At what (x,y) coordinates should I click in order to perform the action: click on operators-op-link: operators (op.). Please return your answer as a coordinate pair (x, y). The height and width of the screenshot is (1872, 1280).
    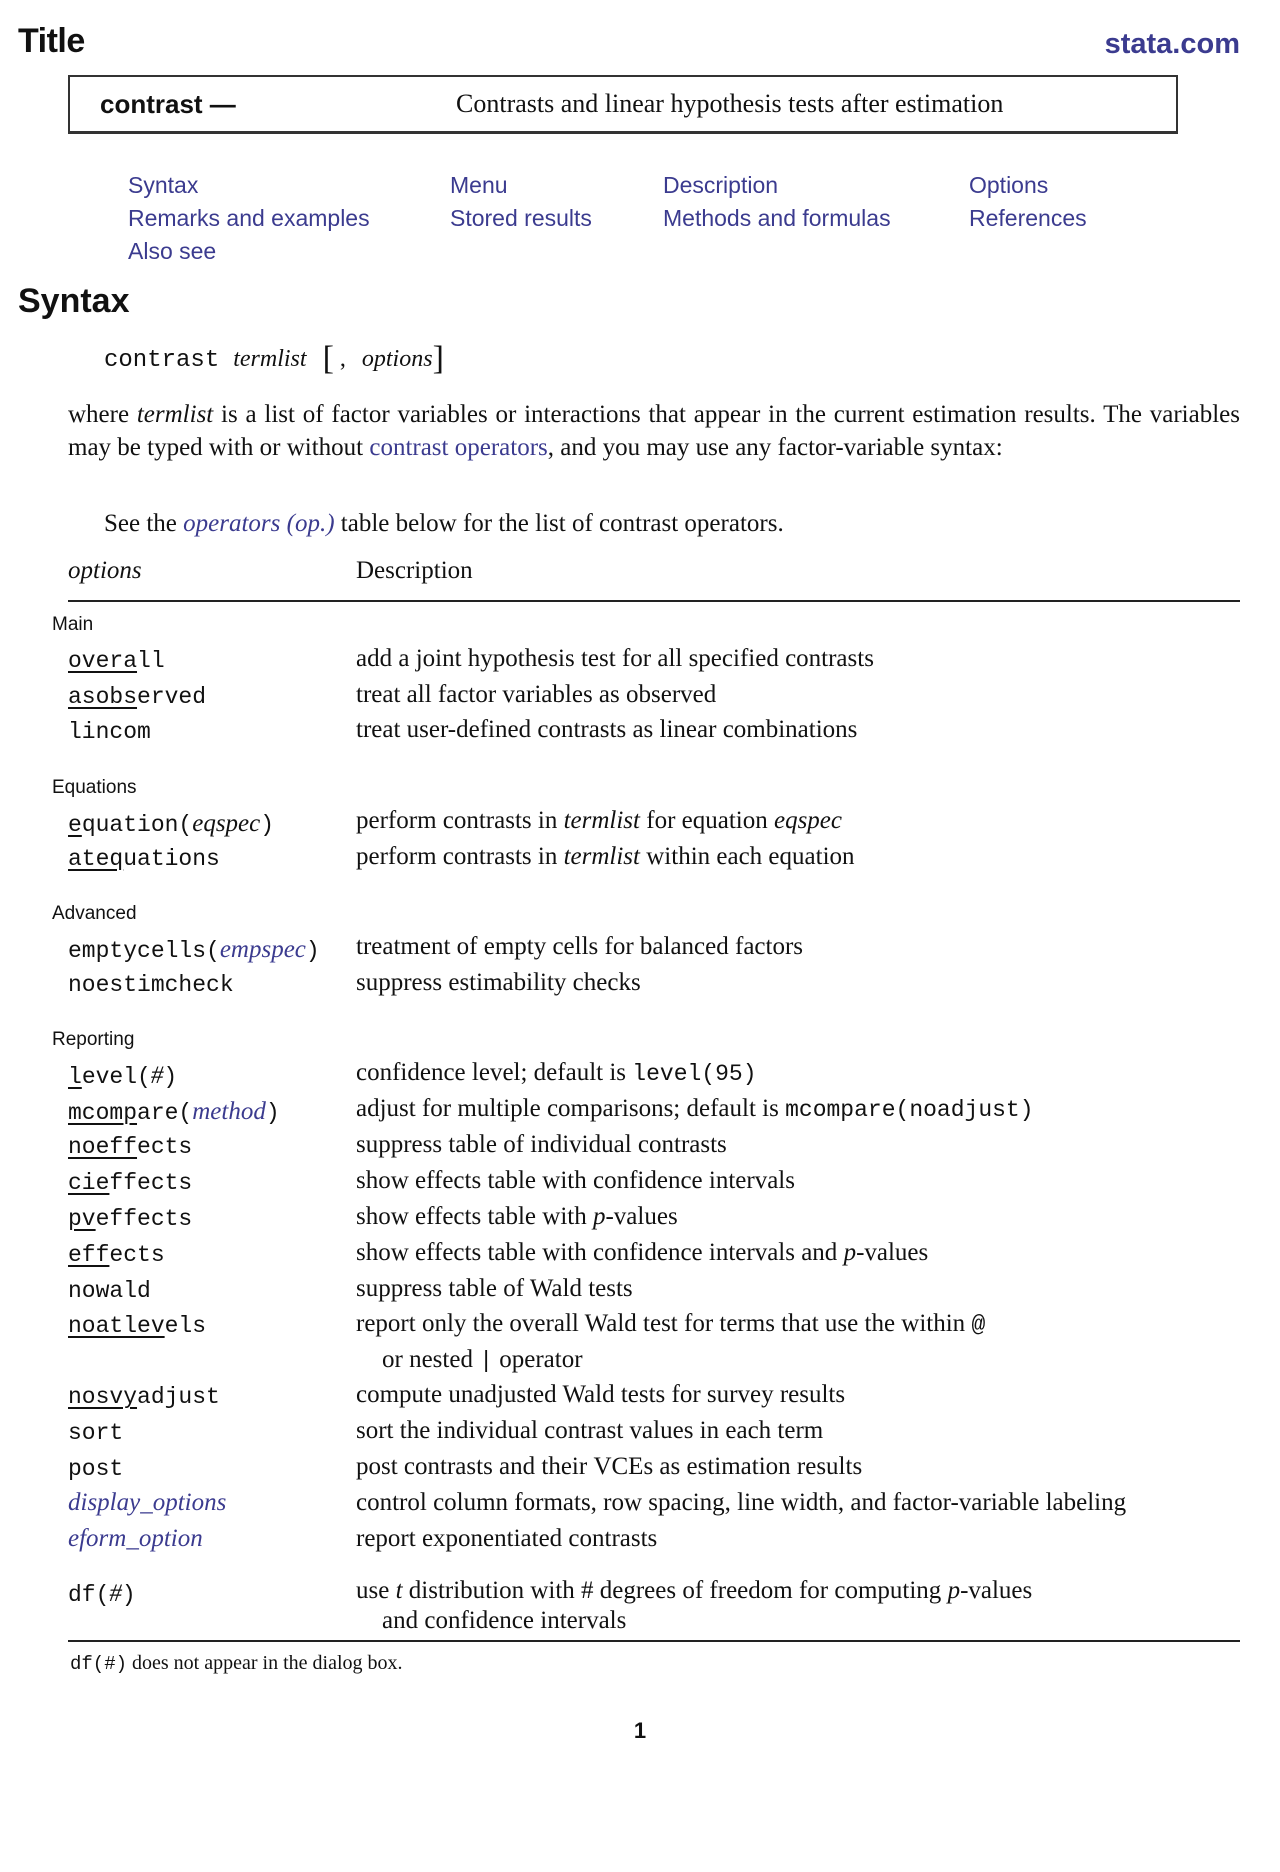
    Looking at the image, I should click on (258, 523).